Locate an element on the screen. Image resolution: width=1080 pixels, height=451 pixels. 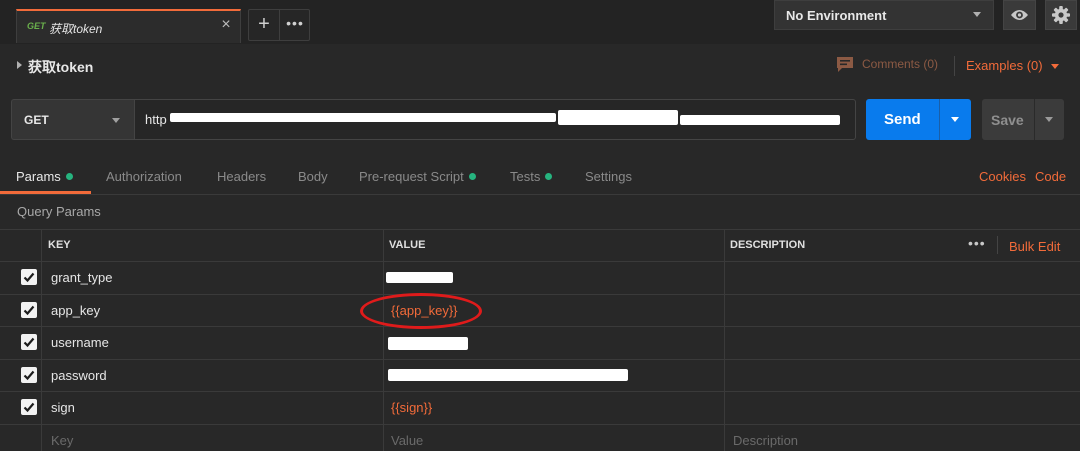
save-button-label: Save is located at coordinates (1007, 120).